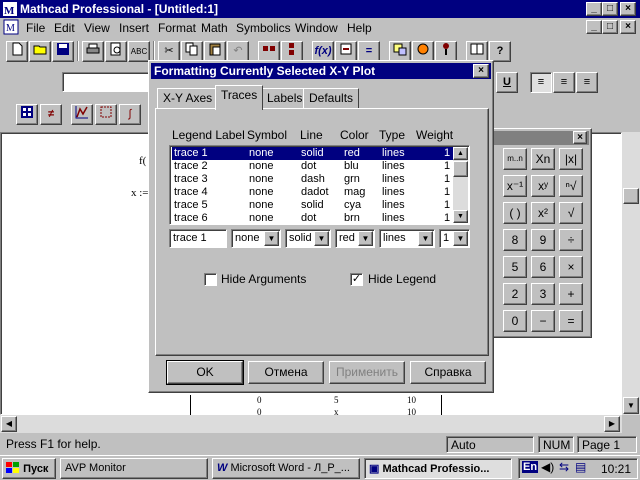 This screenshot has height=480, width=640. I want to click on component-icon, so click(400, 51).